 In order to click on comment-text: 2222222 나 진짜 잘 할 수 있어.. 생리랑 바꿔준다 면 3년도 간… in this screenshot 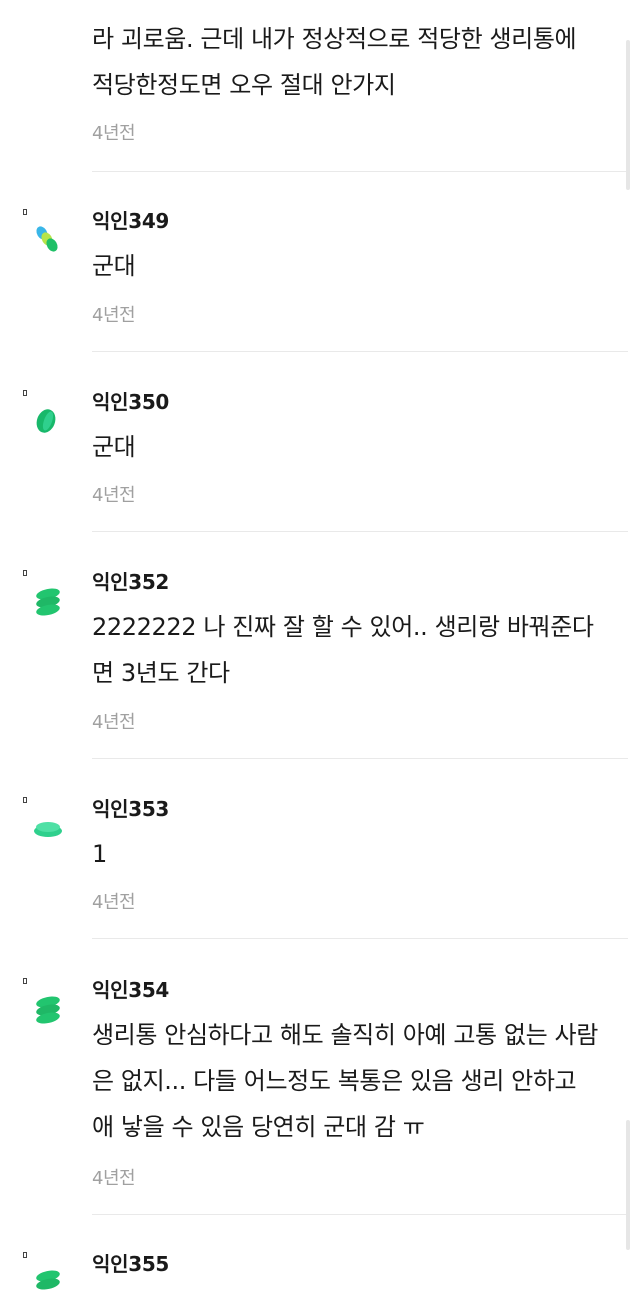, I will do `click(358, 650)`.